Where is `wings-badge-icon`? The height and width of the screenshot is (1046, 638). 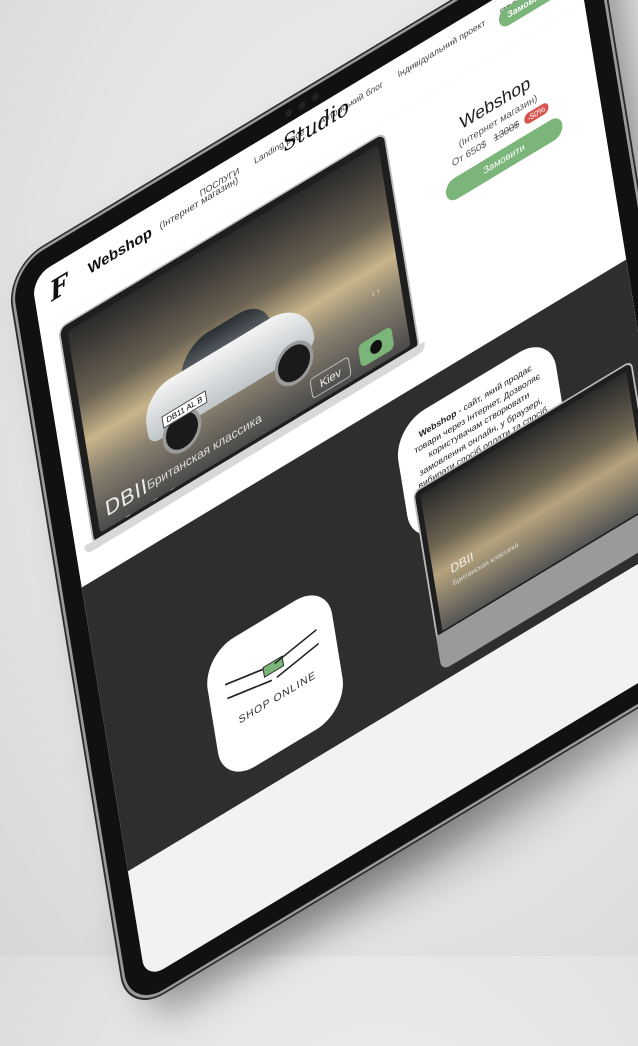
wings-badge-icon is located at coordinates (273, 666).